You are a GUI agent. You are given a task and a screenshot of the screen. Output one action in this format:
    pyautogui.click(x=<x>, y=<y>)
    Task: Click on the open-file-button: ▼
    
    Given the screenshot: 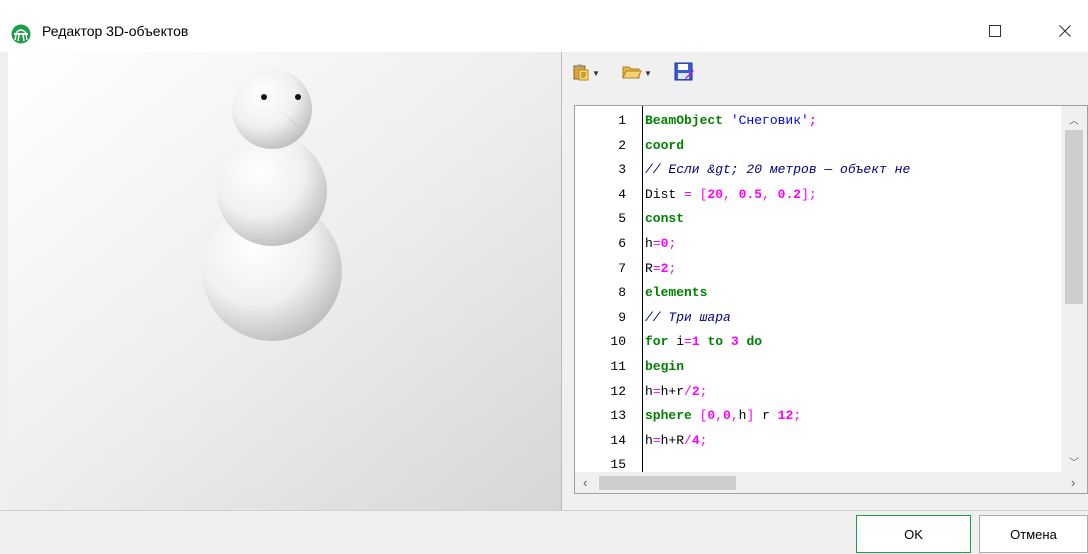 What is the action you would take?
    pyautogui.click(x=637, y=73)
    